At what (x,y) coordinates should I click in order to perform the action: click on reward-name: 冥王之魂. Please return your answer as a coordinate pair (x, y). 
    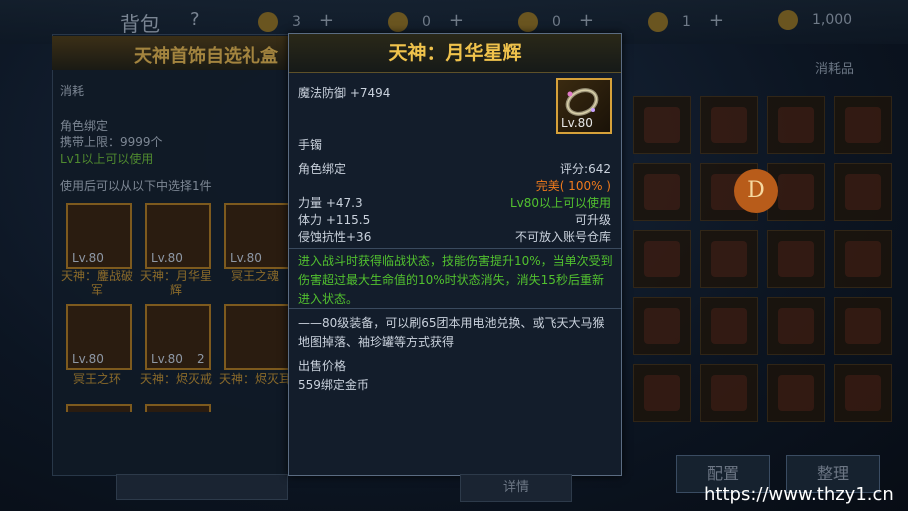
    Looking at the image, I should click on (254, 276).